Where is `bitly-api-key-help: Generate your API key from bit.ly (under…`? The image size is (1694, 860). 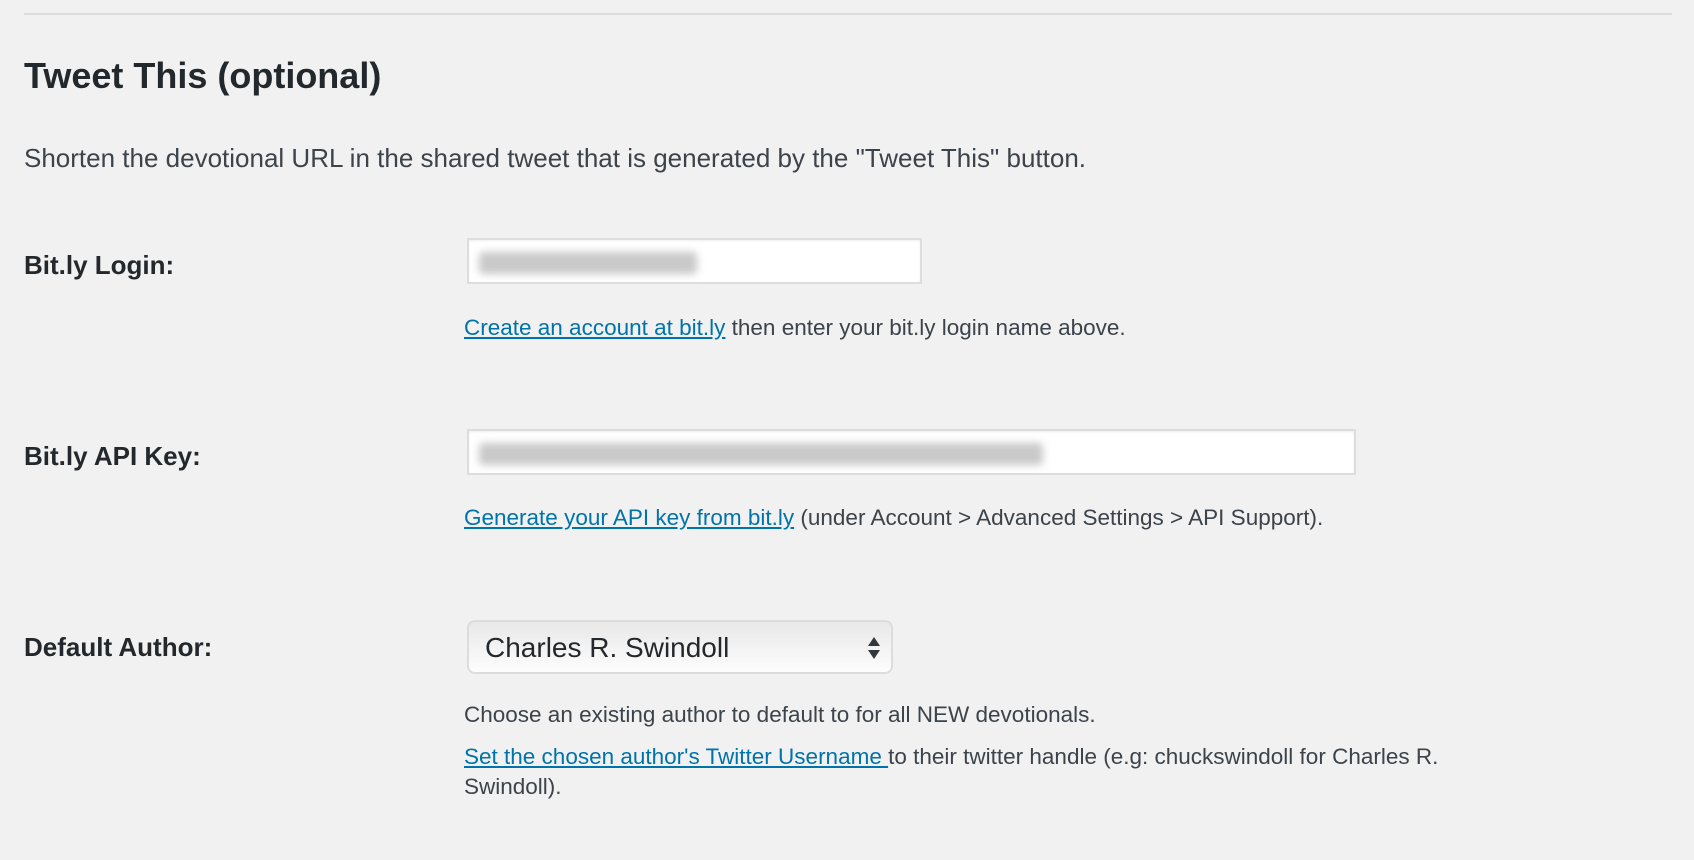 bitly-api-key-help: Generate your API key from bit.ly (under… is located at coordinates (893, 518).